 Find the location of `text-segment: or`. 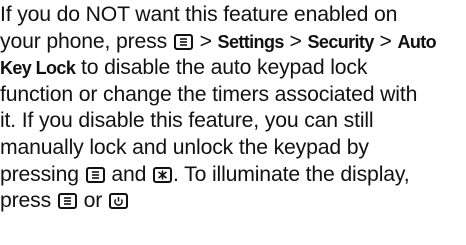

text-segment: or is located at coordinates (93, 201).